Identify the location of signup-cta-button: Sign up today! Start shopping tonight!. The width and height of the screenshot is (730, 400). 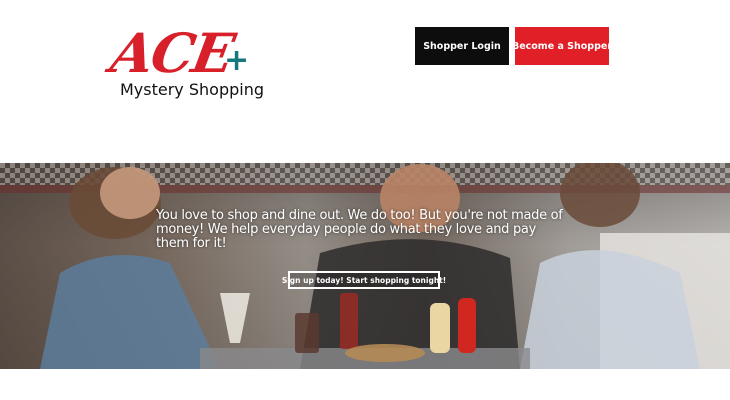
(364, 280).